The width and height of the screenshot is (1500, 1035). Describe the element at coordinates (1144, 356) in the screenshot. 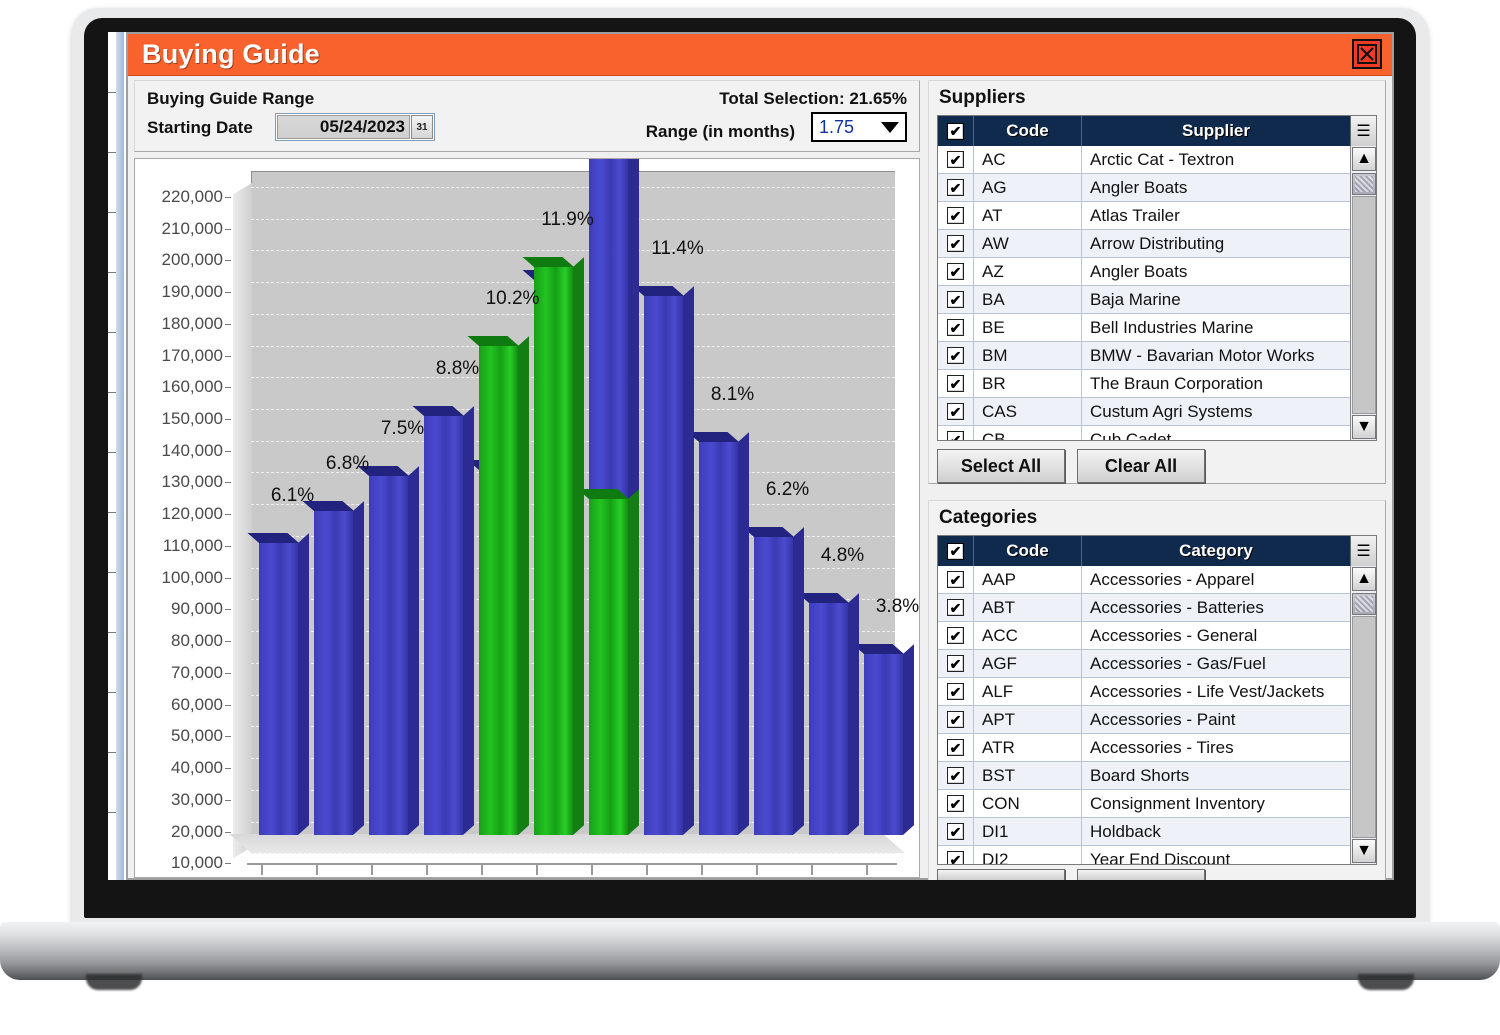

I see `table-row: ✔ BM BMW - Bavarian Motor Works` at that location.